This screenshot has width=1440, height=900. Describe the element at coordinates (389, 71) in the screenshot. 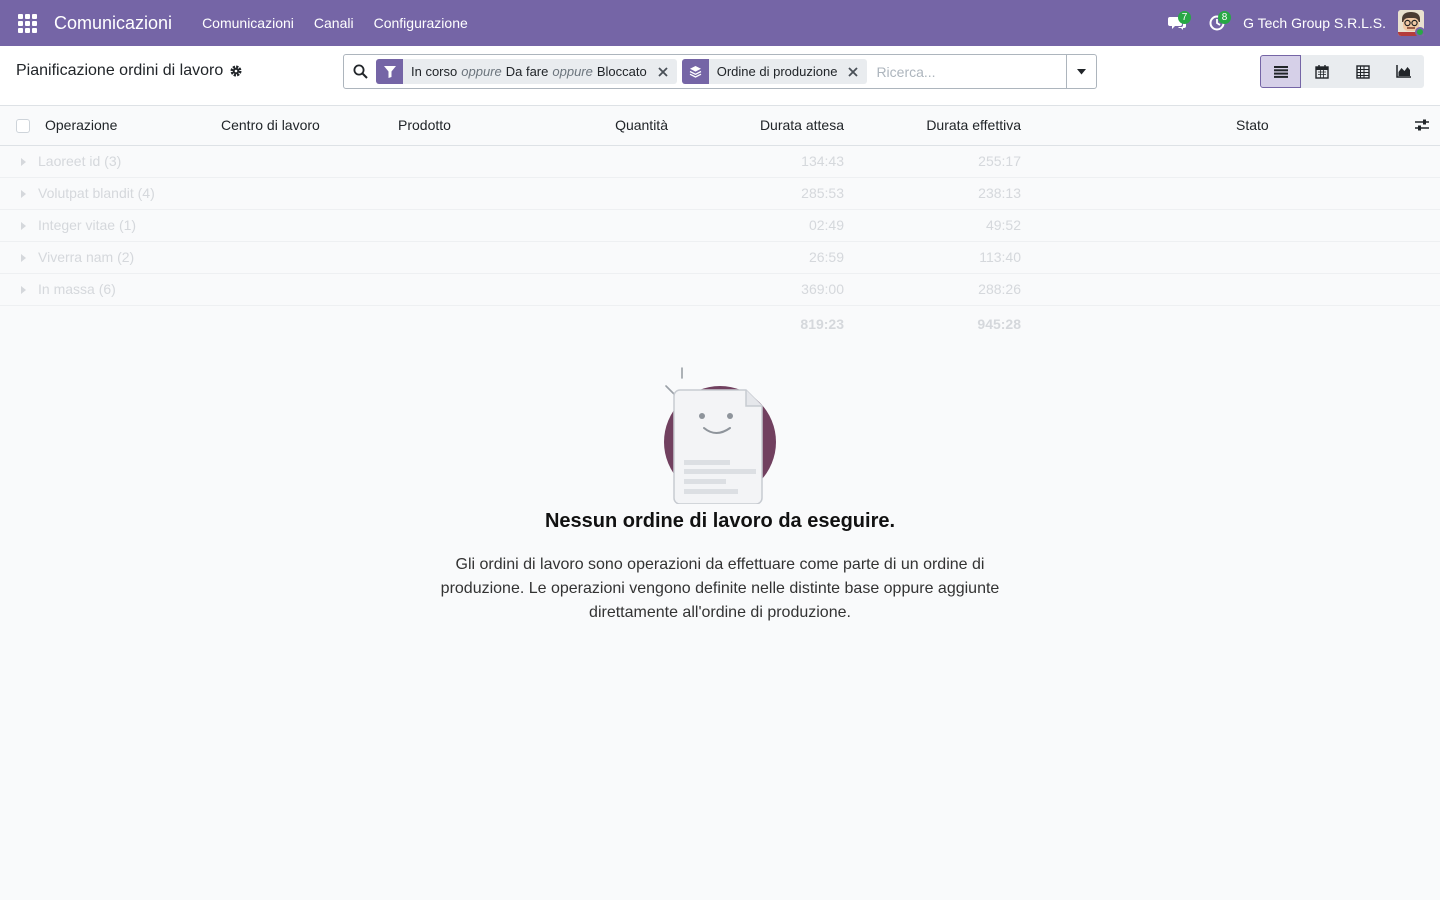

I see `filter-icon` at that location.